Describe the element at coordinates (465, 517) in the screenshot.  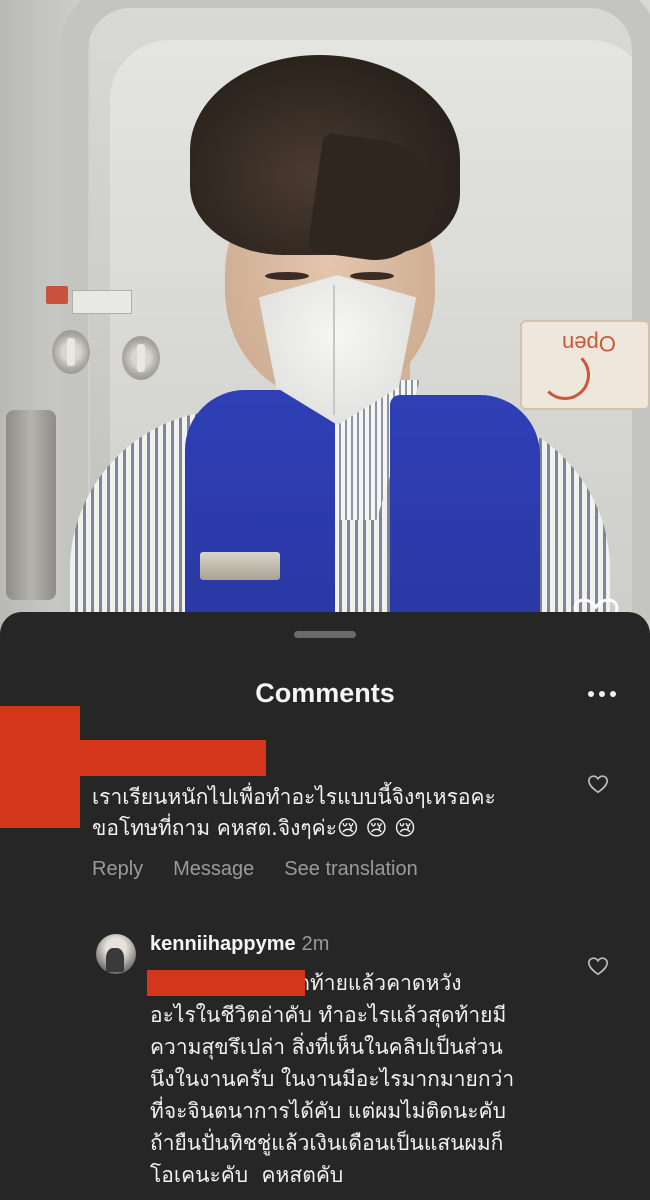
I see `vest-right` at that location.